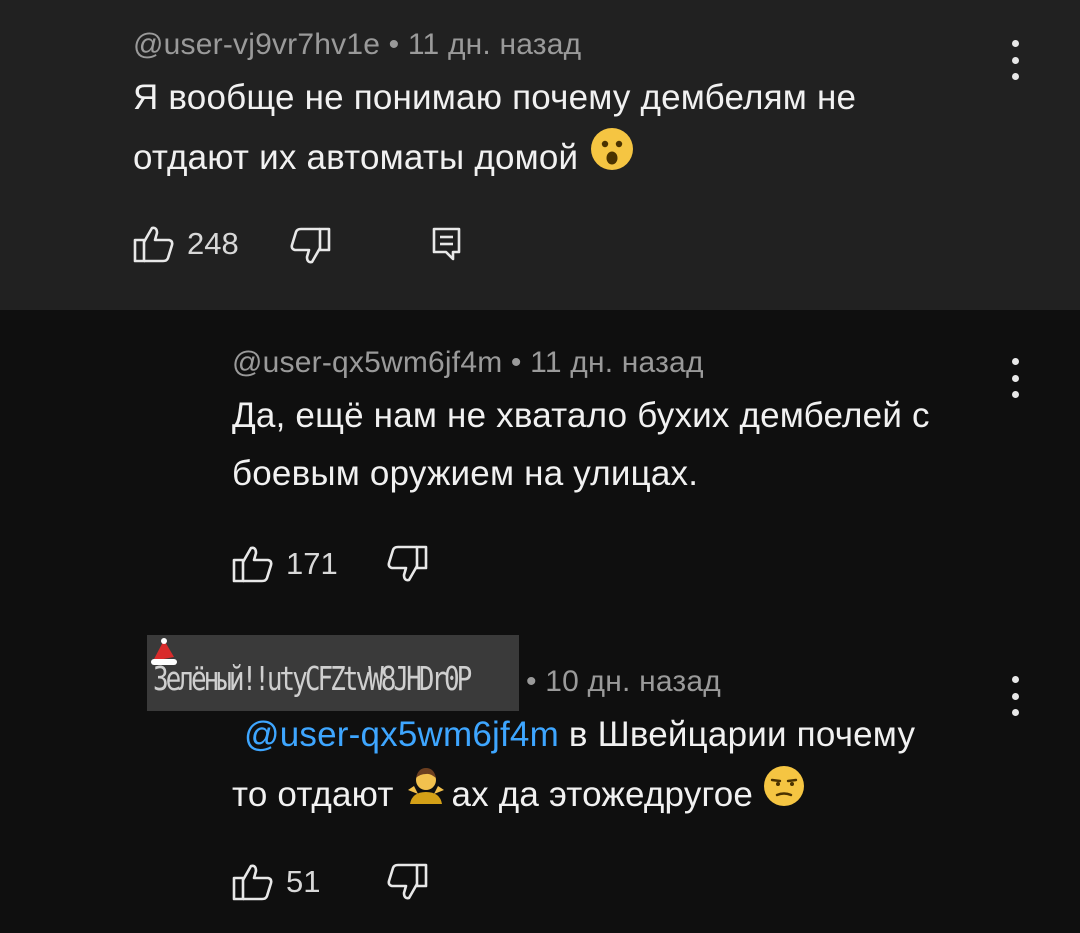 This screenshot has width=1080, height=933. I want to click on redacted-author-box: Зелёный!!utyCFZtvW8JHDr0P, so click(333, 673).